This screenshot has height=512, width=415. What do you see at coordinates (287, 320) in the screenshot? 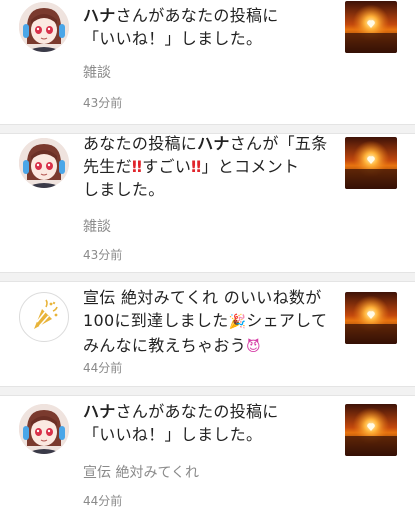
I see `milestone-text-line2b: シェアして` at bounding box center [287, 320].